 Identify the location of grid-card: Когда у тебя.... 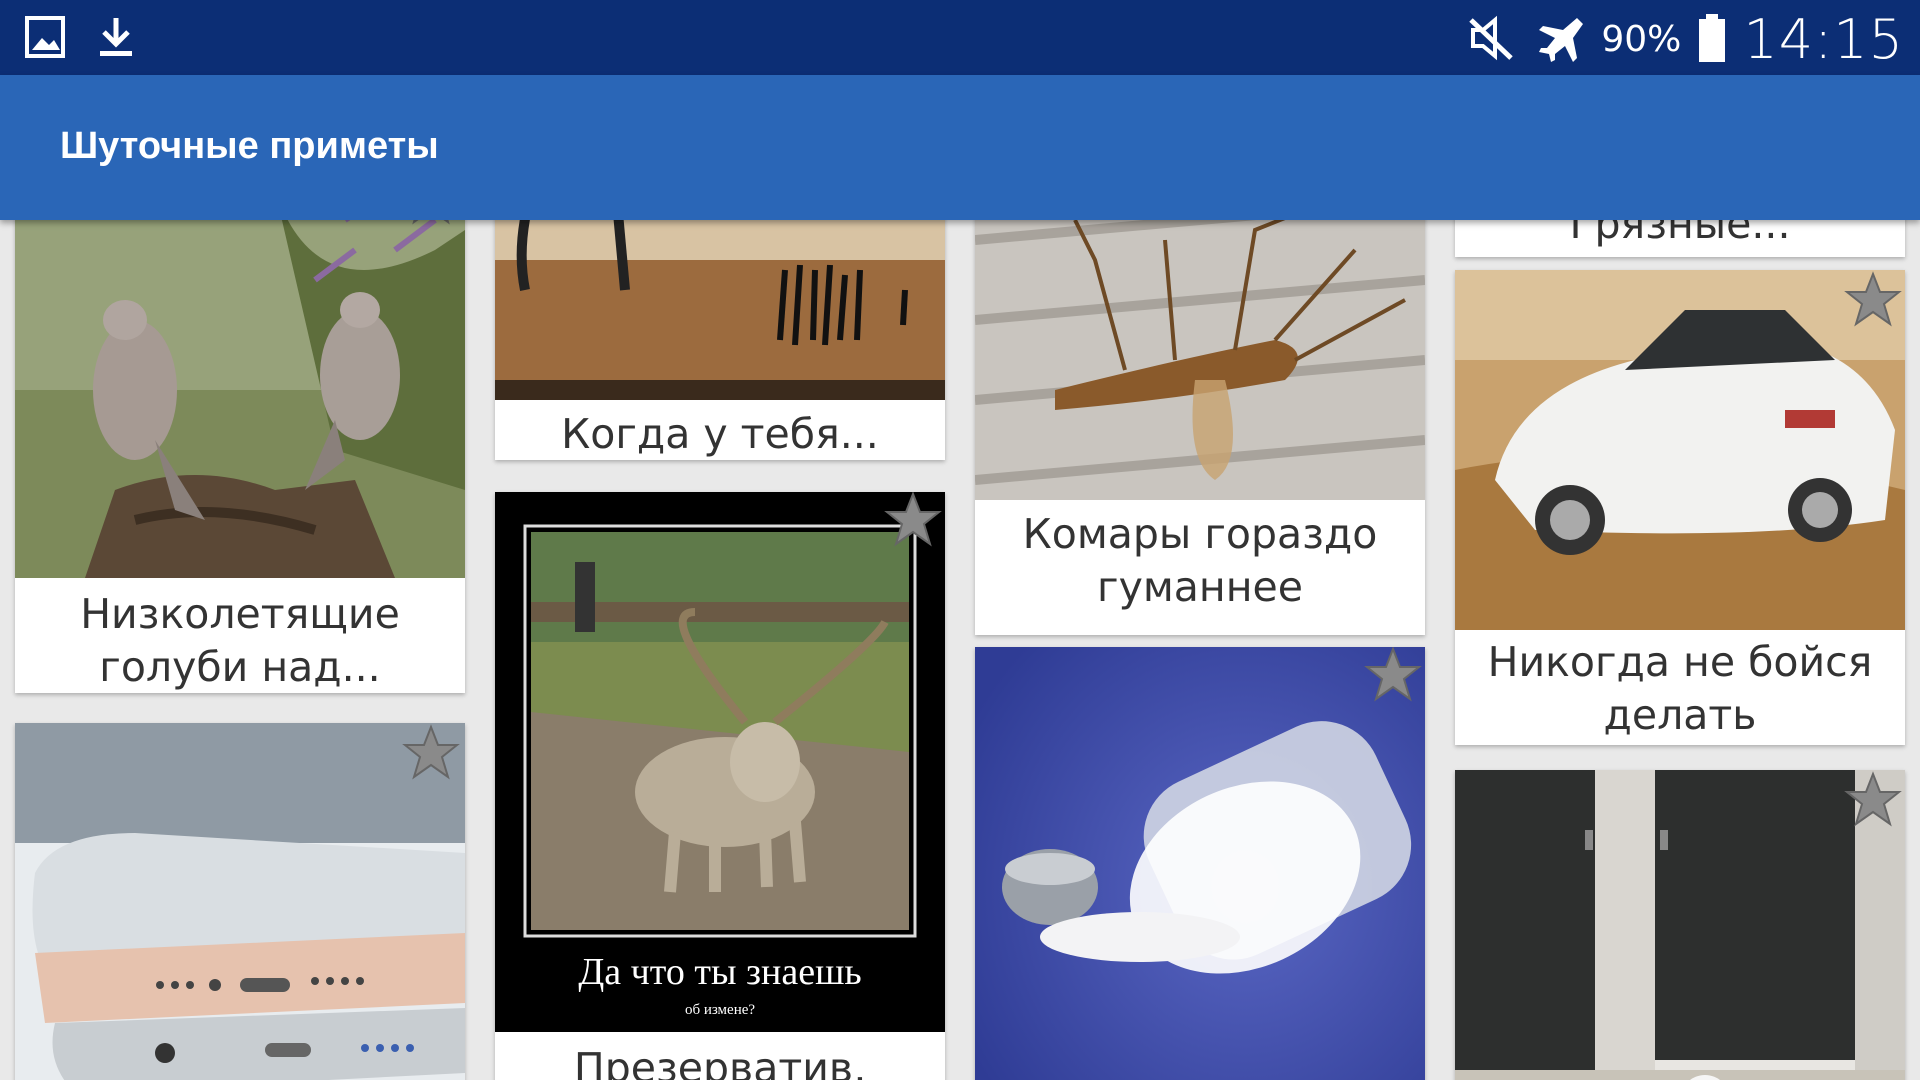
(720, 340).